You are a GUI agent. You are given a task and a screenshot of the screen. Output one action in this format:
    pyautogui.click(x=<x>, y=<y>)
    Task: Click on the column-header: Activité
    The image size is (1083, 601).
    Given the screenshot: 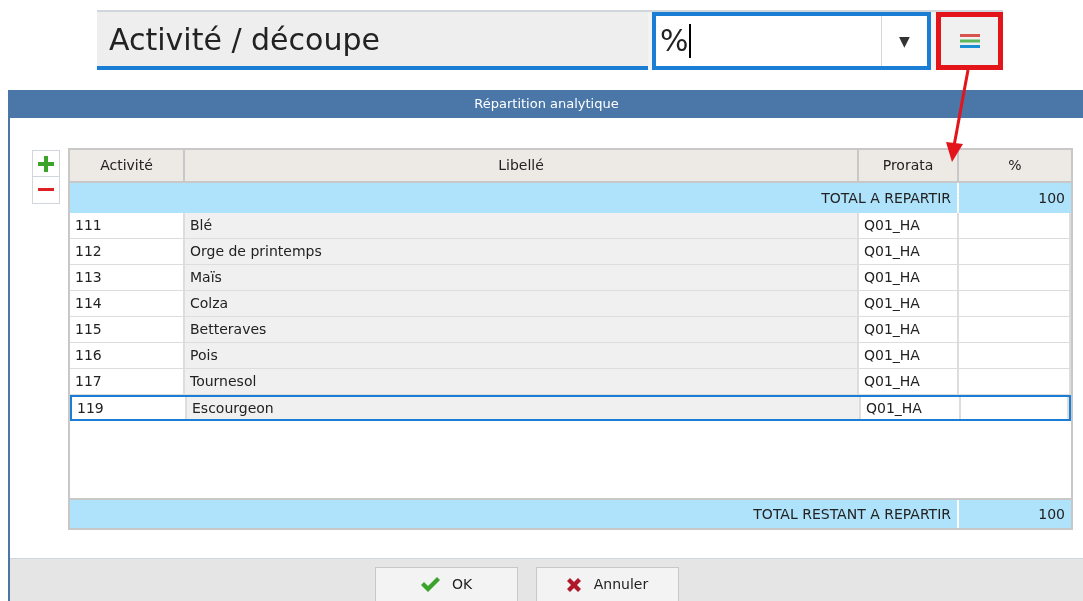 What is the action you would take?
    pyautogui.click(x=127, y=165)
    